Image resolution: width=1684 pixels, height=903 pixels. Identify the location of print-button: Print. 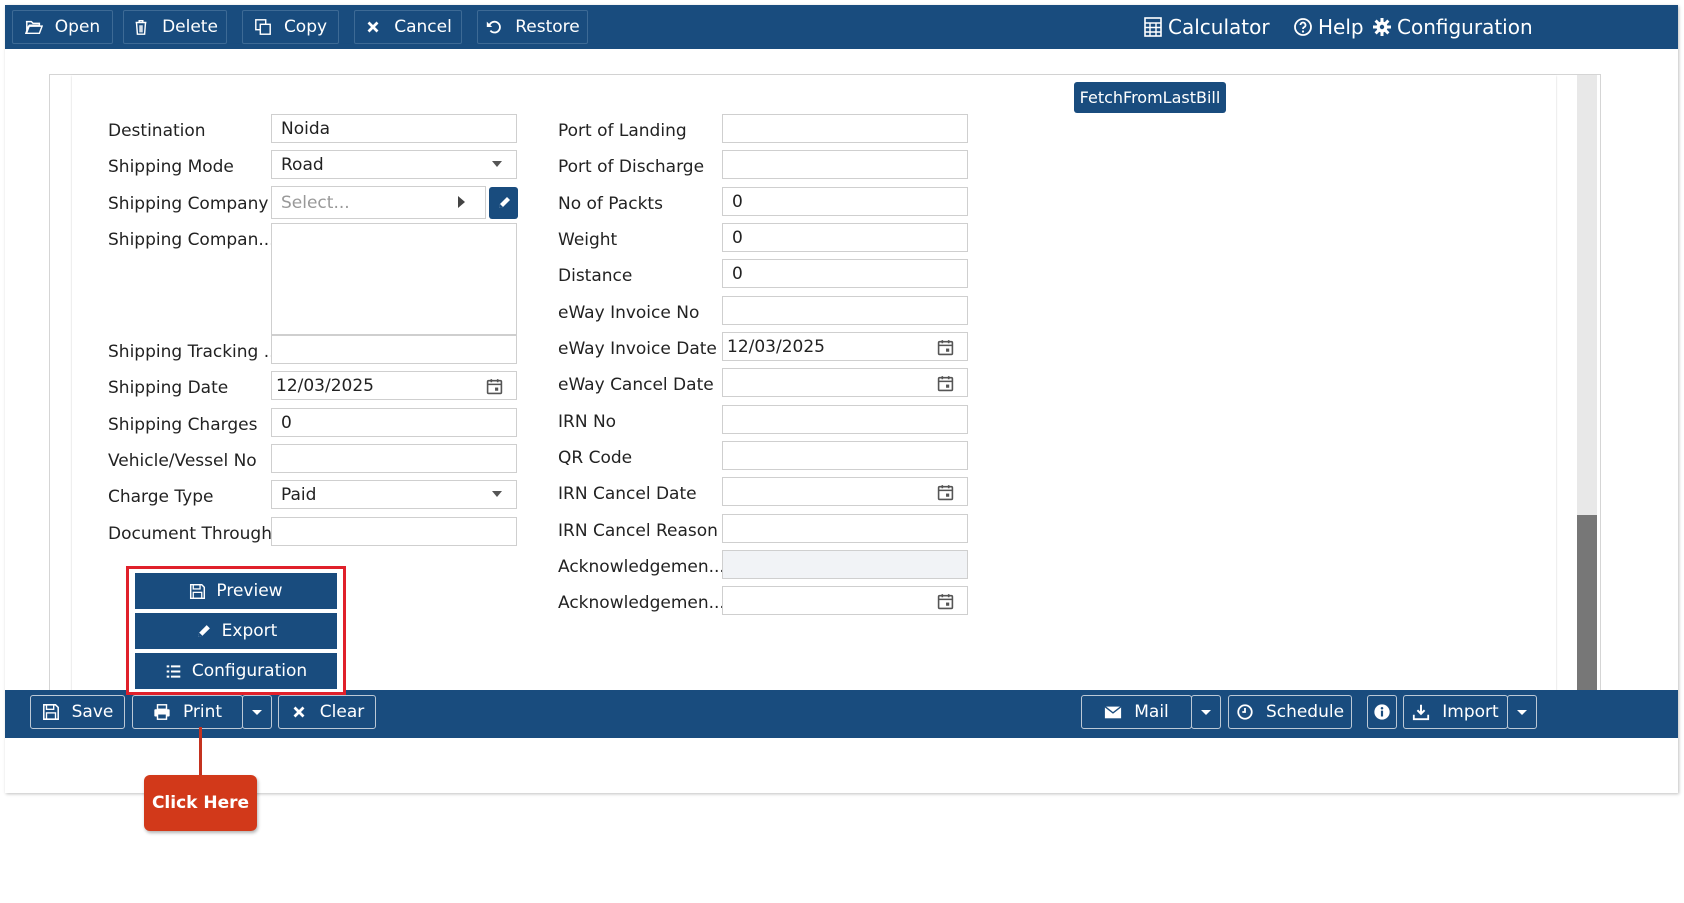
(187, 712).